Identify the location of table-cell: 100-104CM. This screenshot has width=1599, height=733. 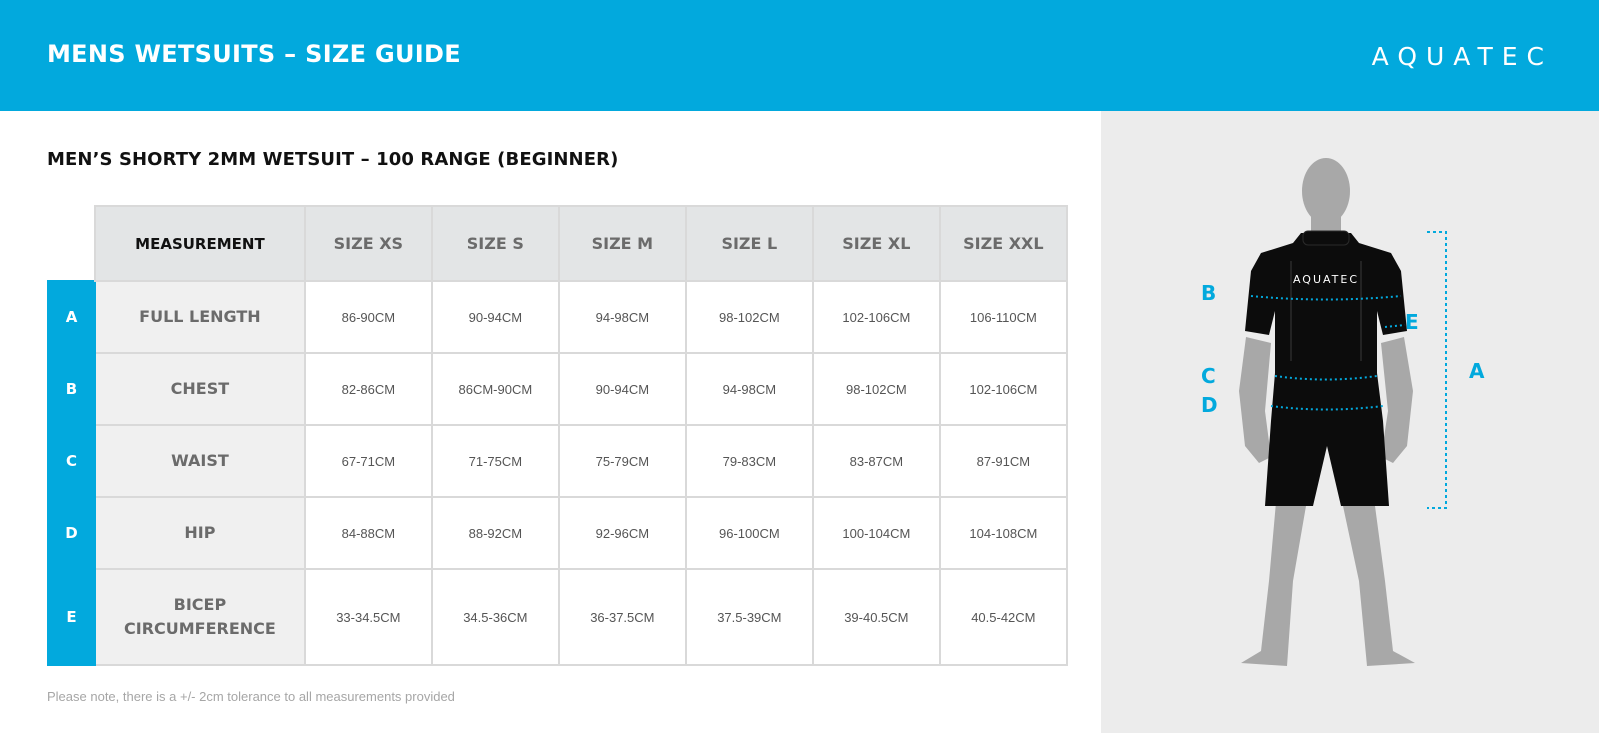
(876, 533).